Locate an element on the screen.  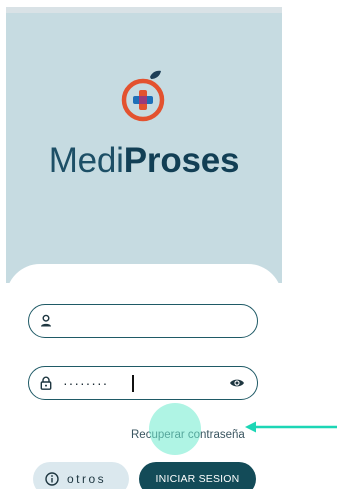
username-field is located at coordinates (143, 321).